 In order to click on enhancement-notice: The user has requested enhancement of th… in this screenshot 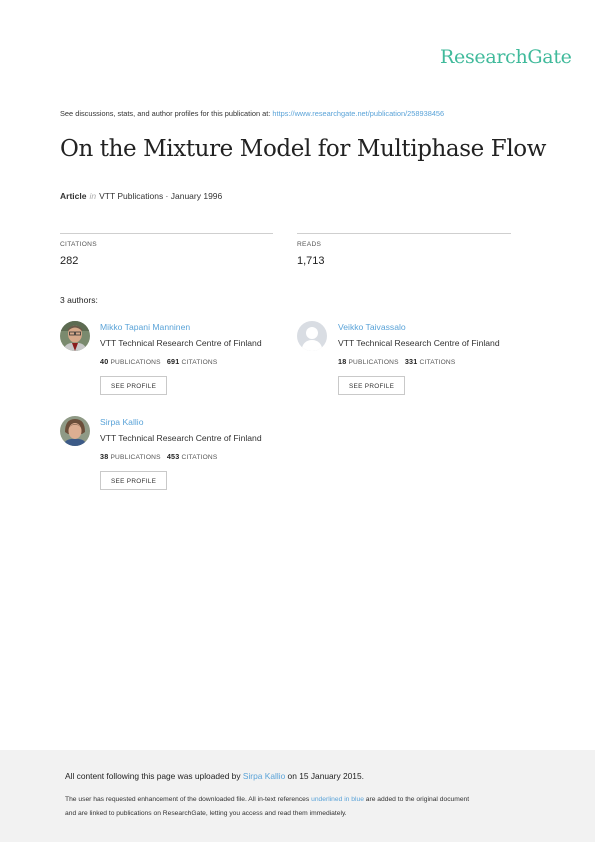, I will do `click(267, 799)`.